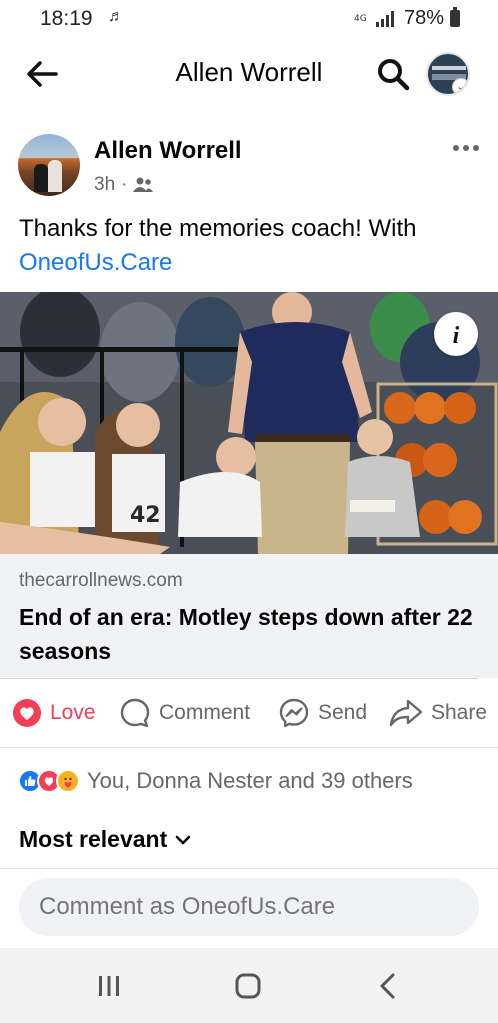  I want to click on love-label: Love, so click(73, 712).